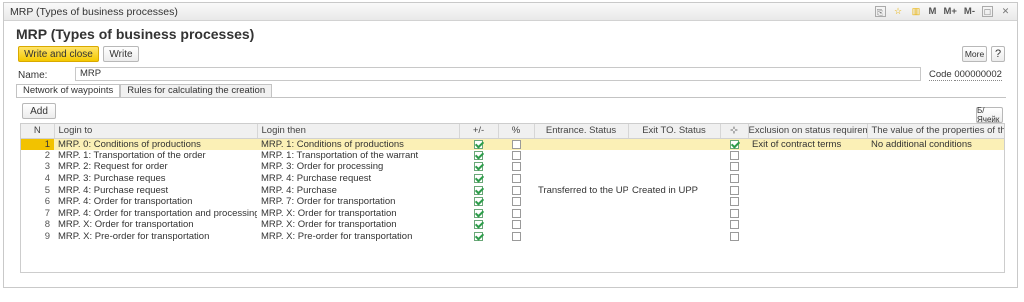 This screenshot has height=302, width=1024. What do you see at coordinates (37, 237) in the screenshot?
I see `row-number: 9` at bounding box center [37, 237].